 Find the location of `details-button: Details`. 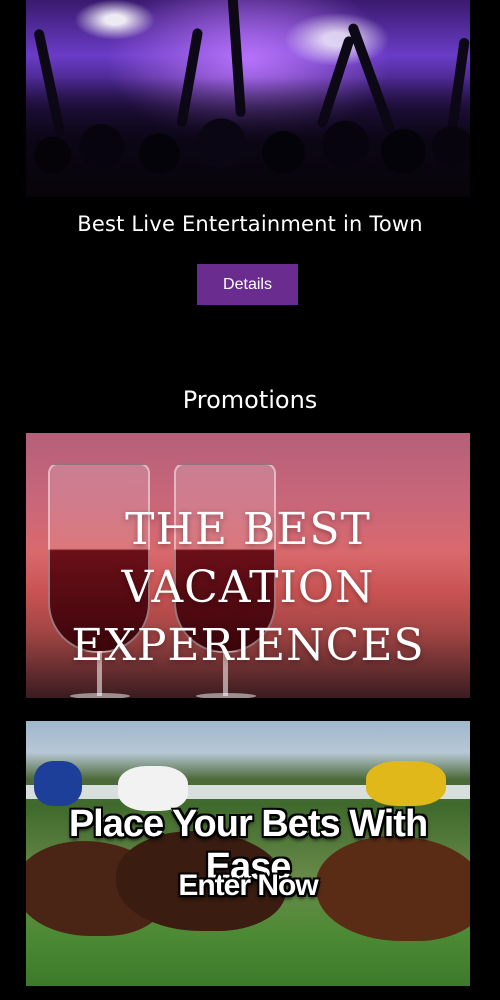

details-button: Details is located at coordinates (247, 284).